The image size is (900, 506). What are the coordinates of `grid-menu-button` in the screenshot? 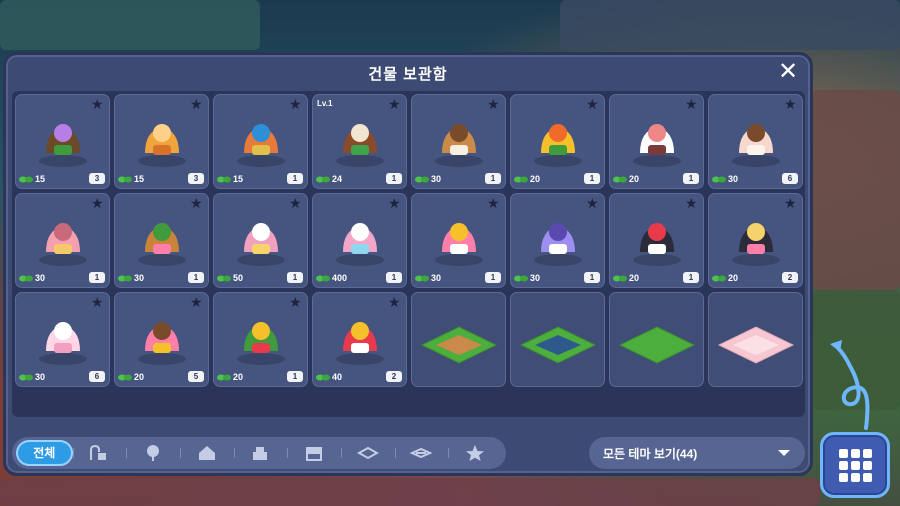 It's located at (855, 465).